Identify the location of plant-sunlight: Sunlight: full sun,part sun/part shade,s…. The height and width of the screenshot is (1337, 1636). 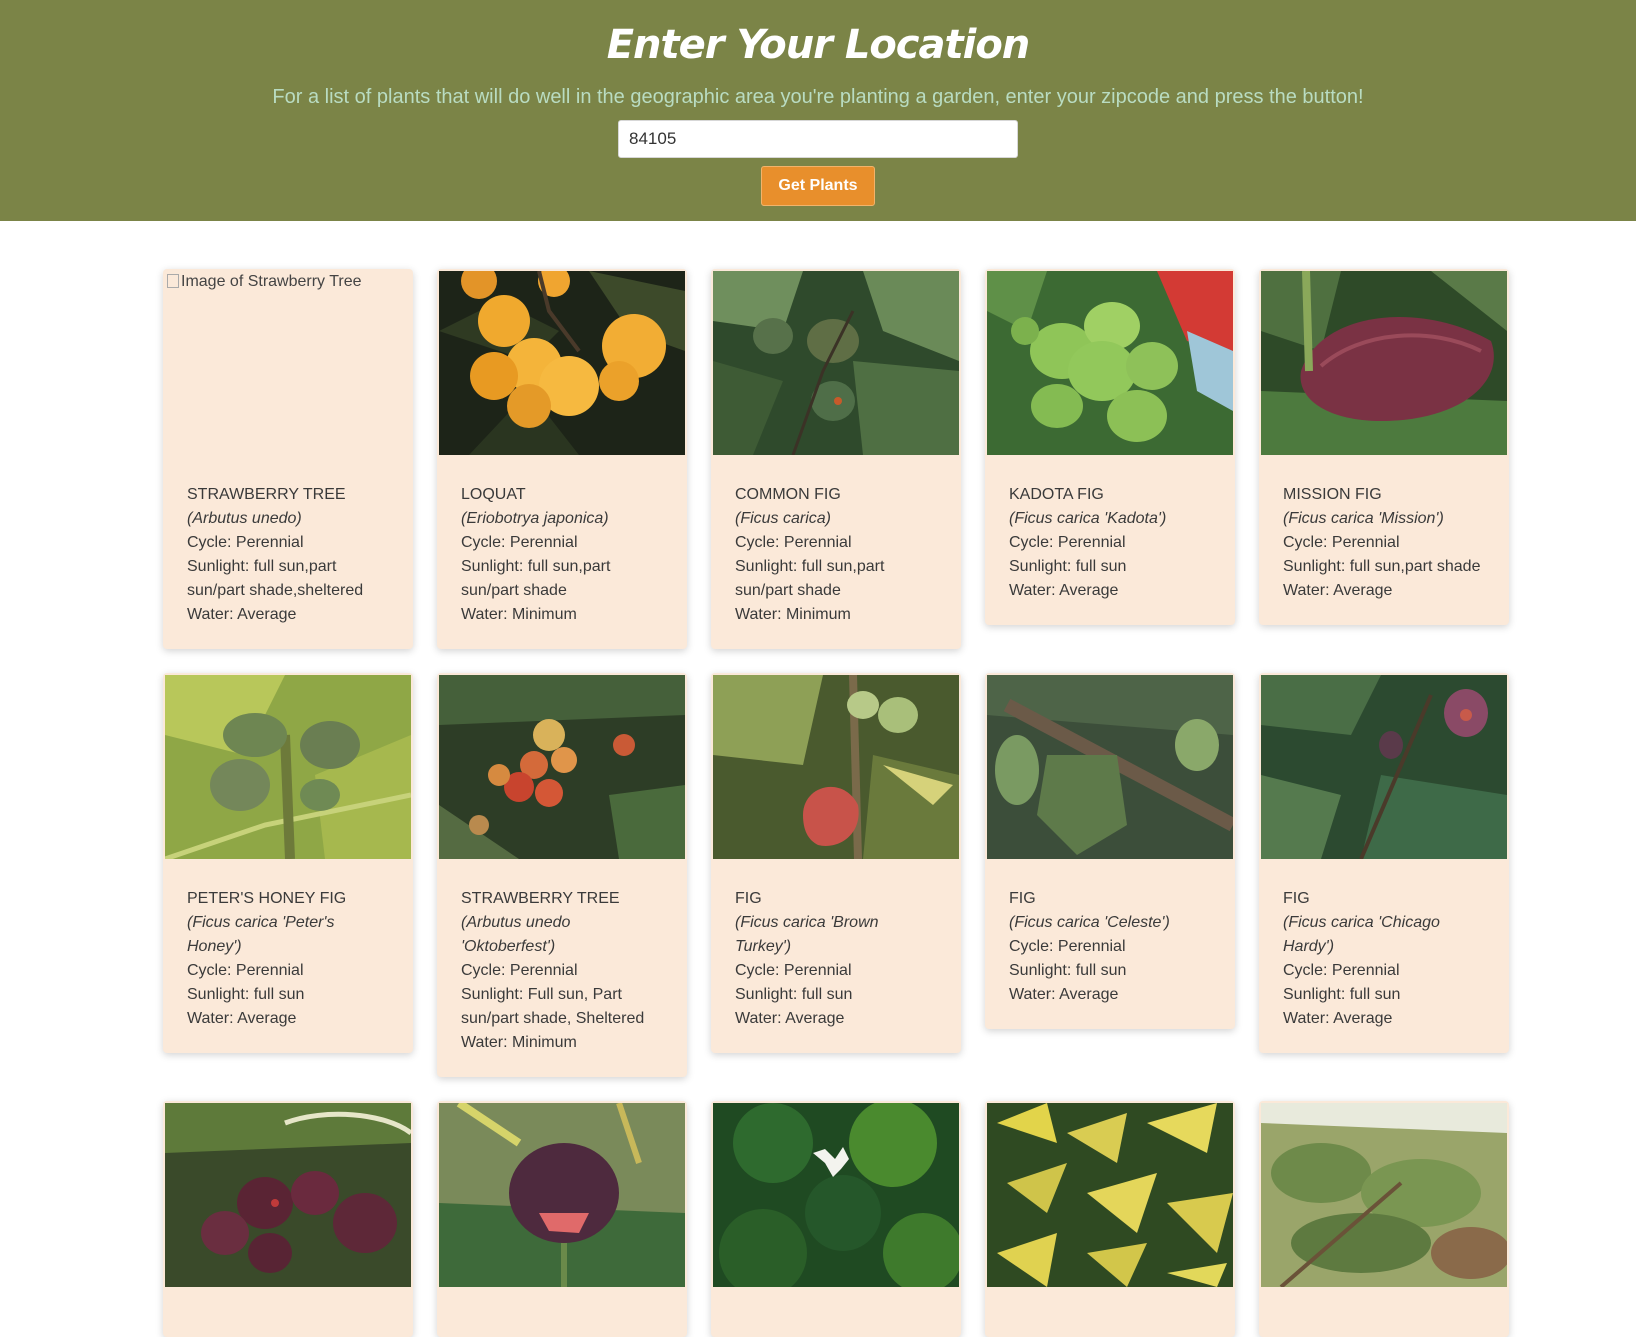
(275, 578).